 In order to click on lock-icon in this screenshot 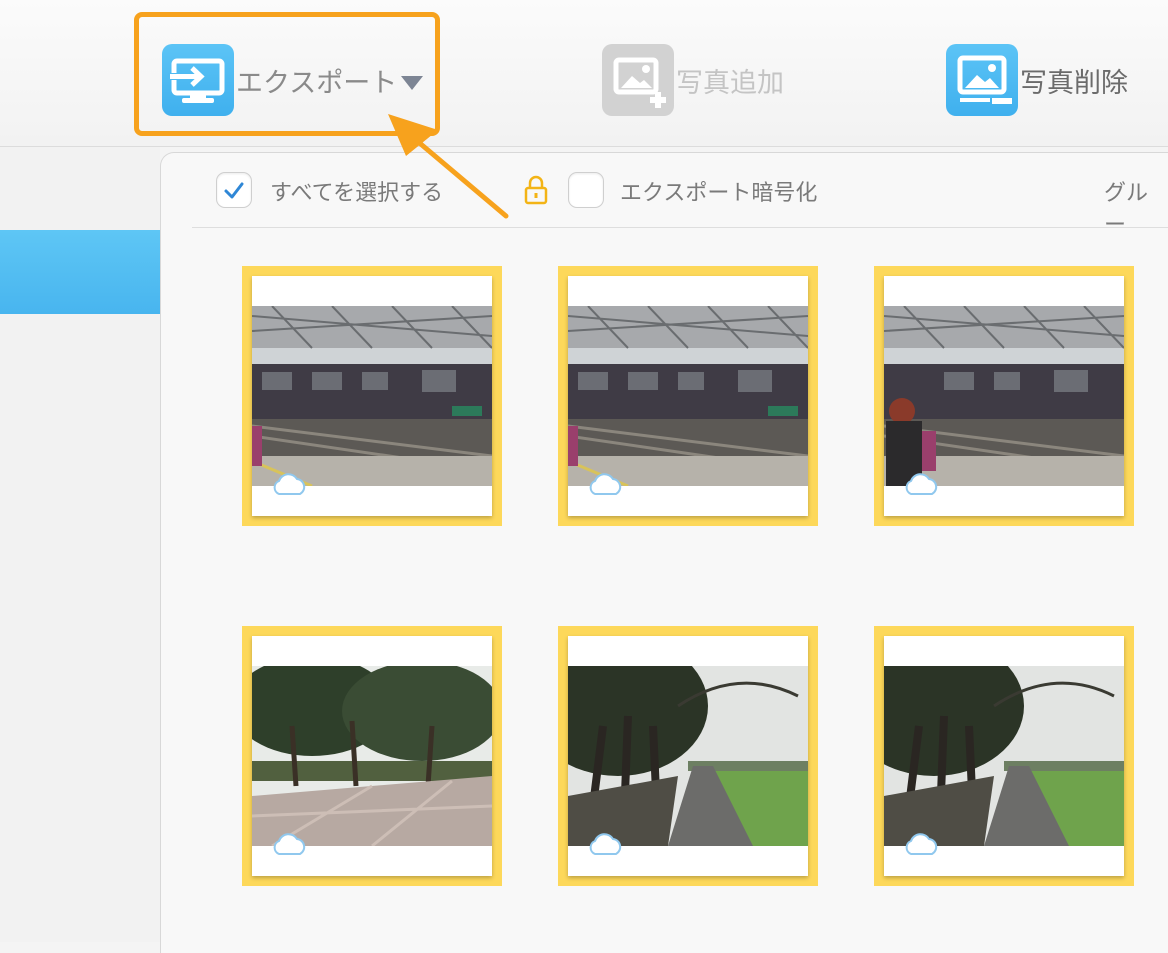, I will do `click(536, 190)`.